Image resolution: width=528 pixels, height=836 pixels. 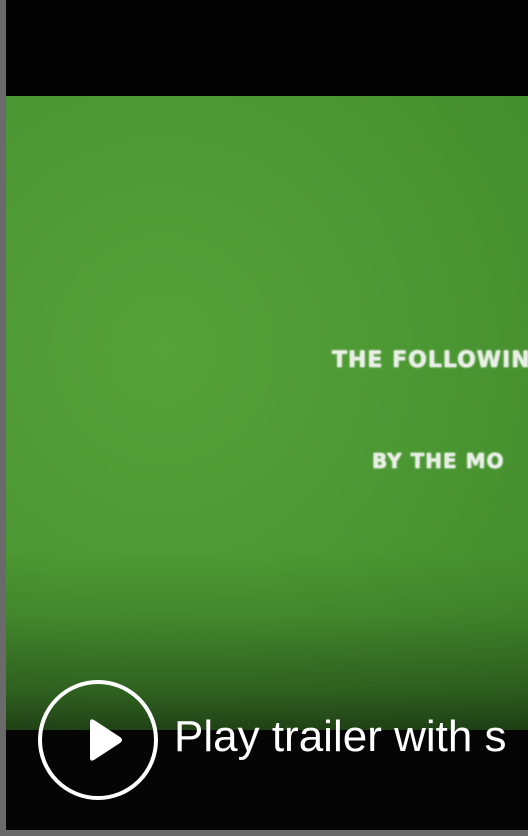 I want to click on rating-card-text-line-1: THE FOLLOWIN, so click(x=430, y=360).